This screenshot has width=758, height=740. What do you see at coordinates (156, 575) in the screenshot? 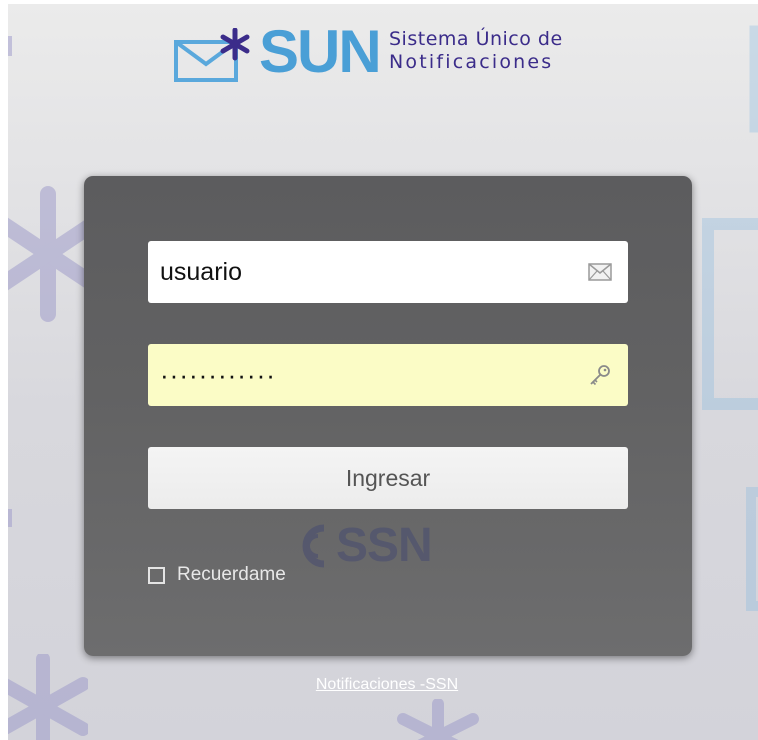
I see `remember-me-checkbox` at bounding box center [156, 575].